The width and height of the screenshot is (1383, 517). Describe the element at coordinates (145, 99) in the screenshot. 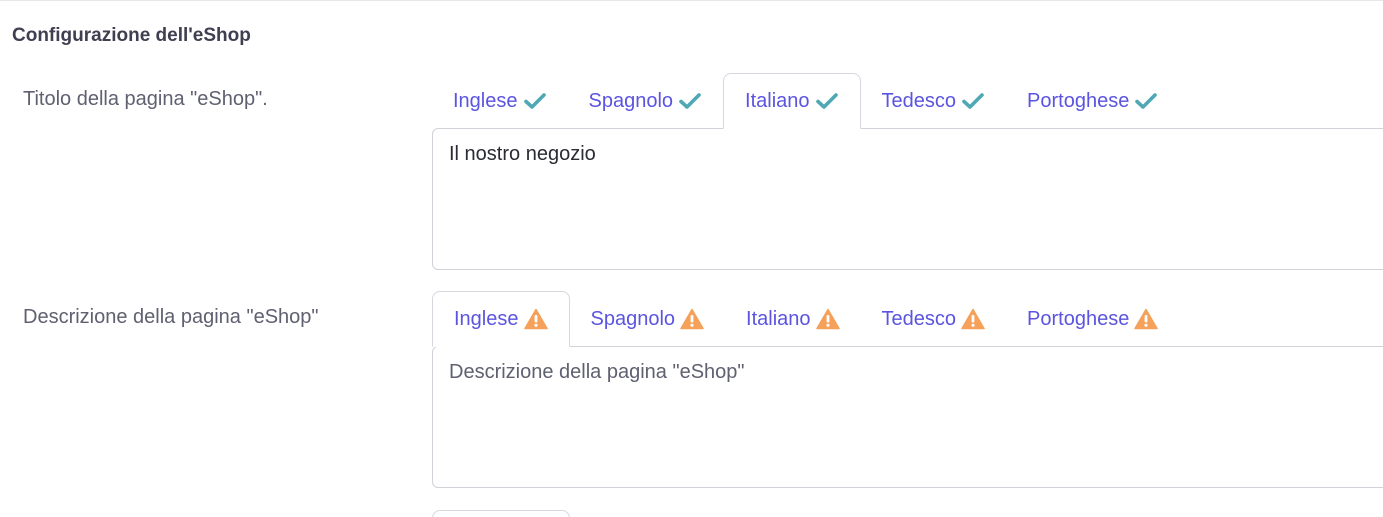

I see `title-field-label: Titolo della pagina "eShop".` at that location.